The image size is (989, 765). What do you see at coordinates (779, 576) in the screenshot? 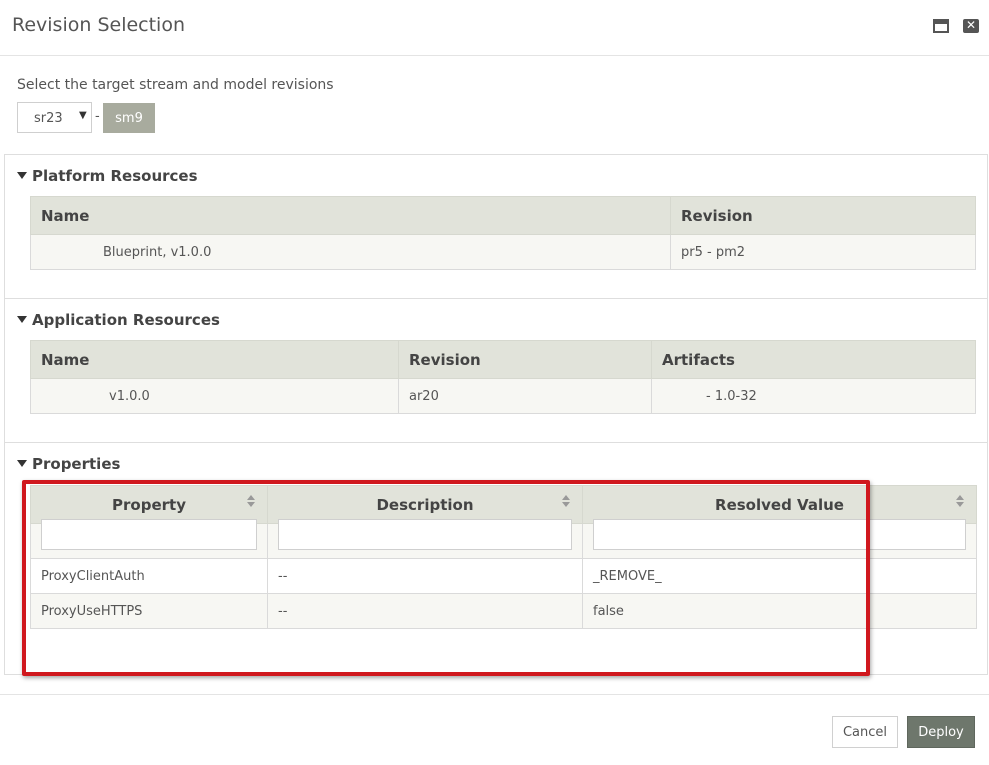
I see `cell-resolved-value: _REMOVE_` at bounding box center [779, 576].